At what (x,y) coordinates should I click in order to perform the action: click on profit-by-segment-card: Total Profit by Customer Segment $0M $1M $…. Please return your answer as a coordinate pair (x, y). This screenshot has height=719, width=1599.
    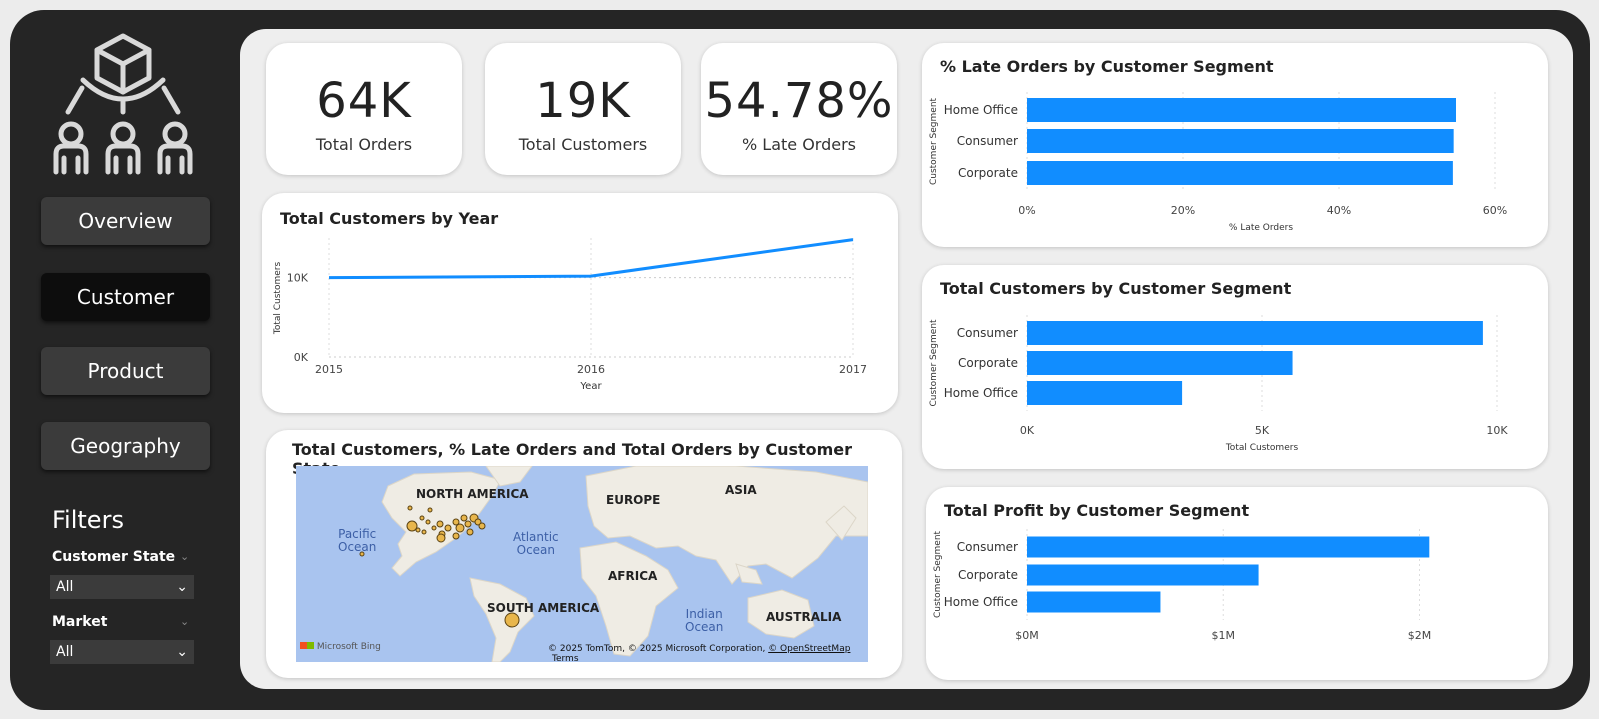
    Looking at the image, I should click on (1237, 583).